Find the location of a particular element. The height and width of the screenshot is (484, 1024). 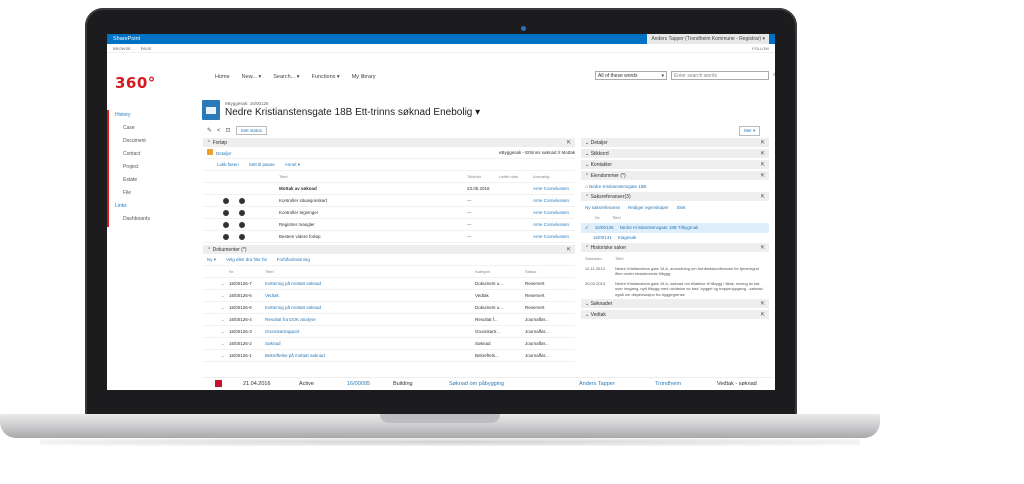

preview-button: Forhåndsvisning is located at coordinates (293, 259).